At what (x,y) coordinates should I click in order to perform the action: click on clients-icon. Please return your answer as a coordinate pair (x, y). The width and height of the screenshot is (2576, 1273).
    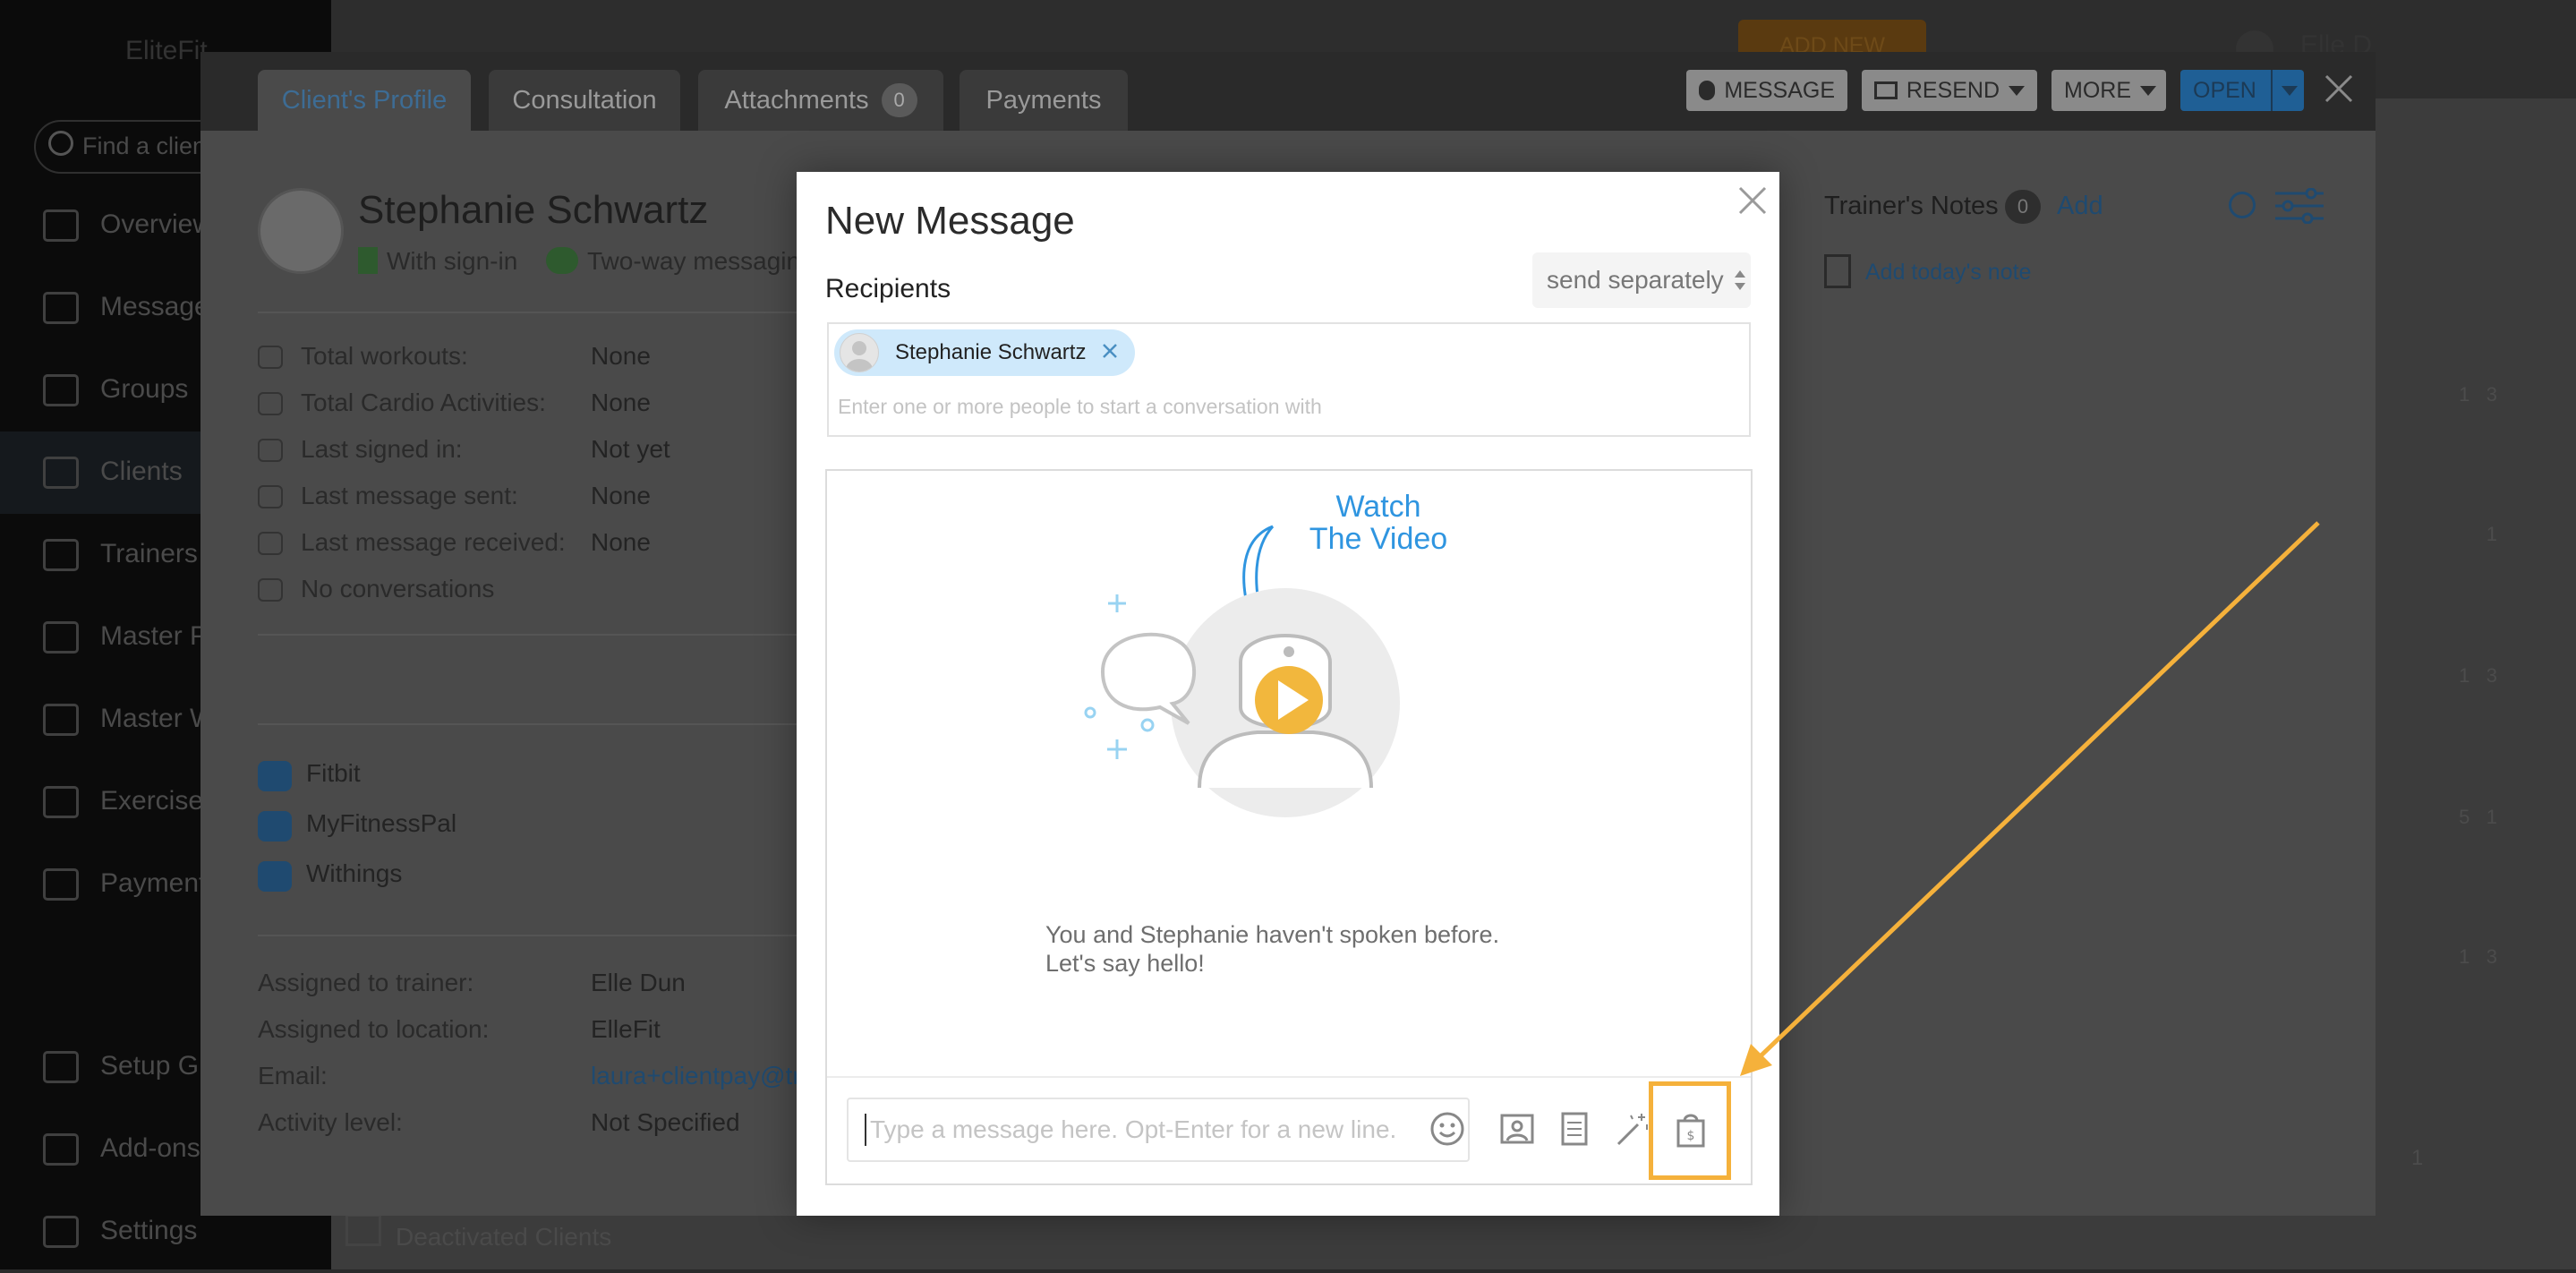
    Looking at the image, I should click on (61, 473).